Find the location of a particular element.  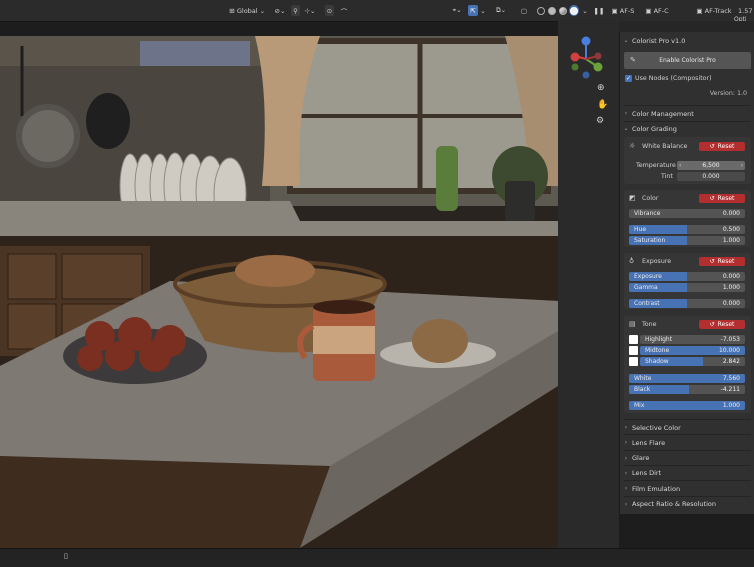

slider-label: Contrast is located at coordinates (647, 303).